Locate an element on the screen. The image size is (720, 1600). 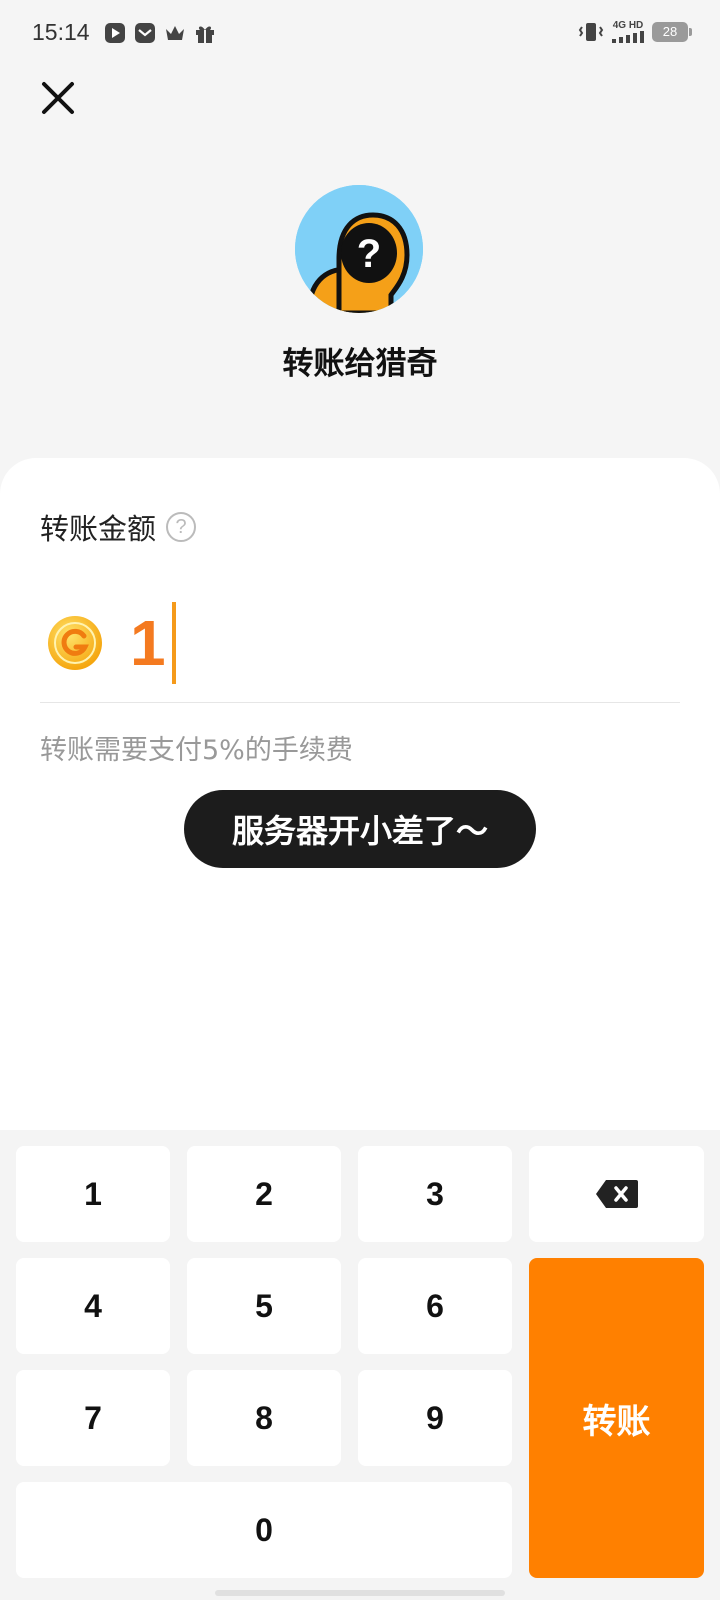
battery-indicator: 28 is located at coordinates (672, 31).